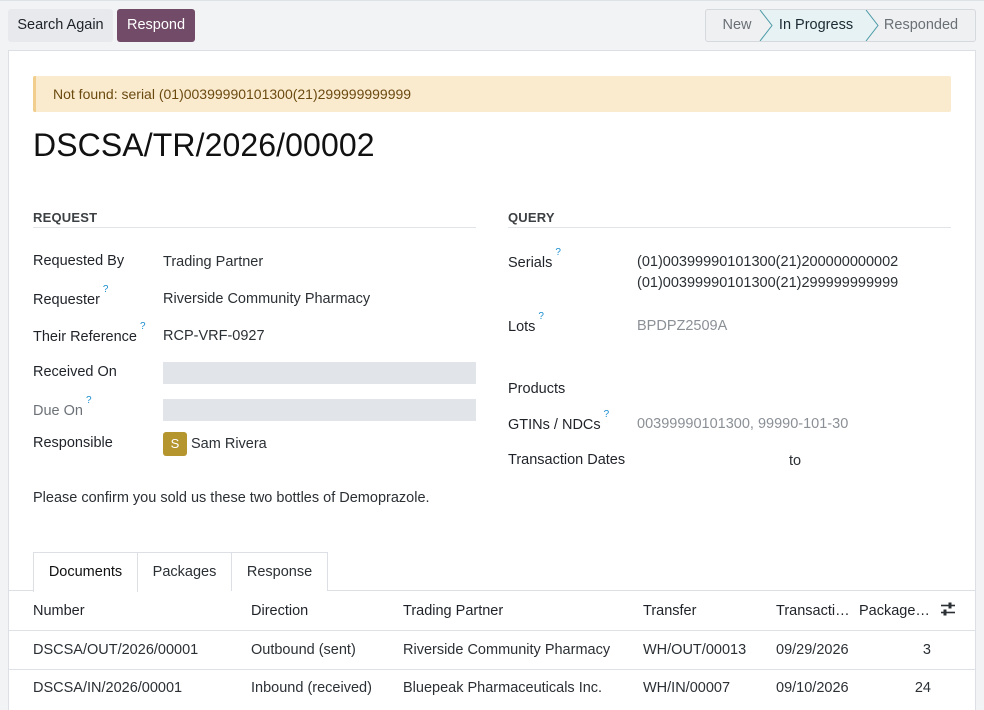  What do you see at coordinates (62, 407) in the screenshot?
I see `due-on-label: Due On?` at bounding box center [62, 407].